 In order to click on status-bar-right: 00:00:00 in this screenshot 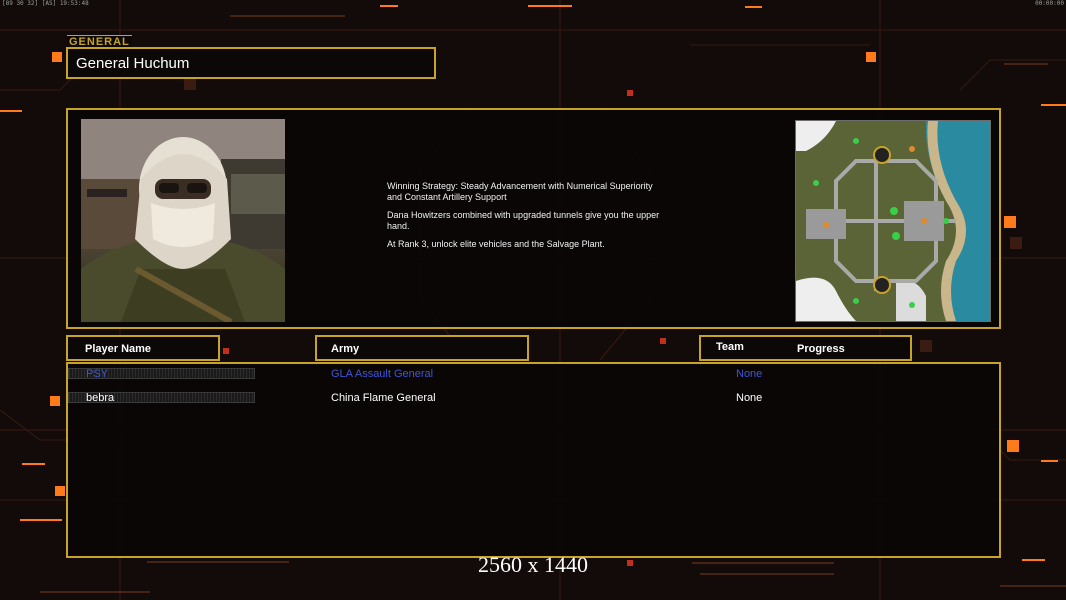, I will do `click(1049, 3)`.